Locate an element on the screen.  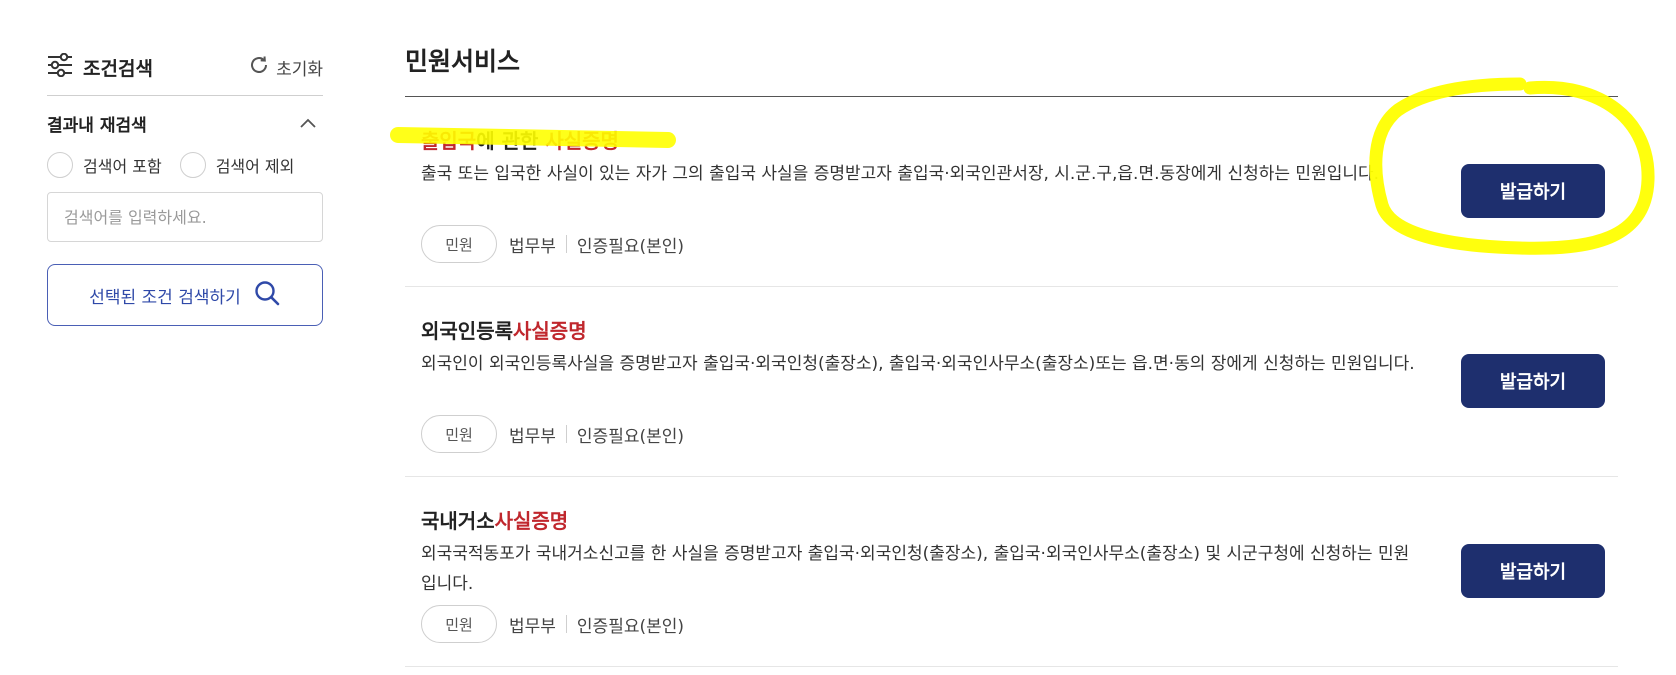
page-title: 민원서비스 is located at coordinates (1011, 68).